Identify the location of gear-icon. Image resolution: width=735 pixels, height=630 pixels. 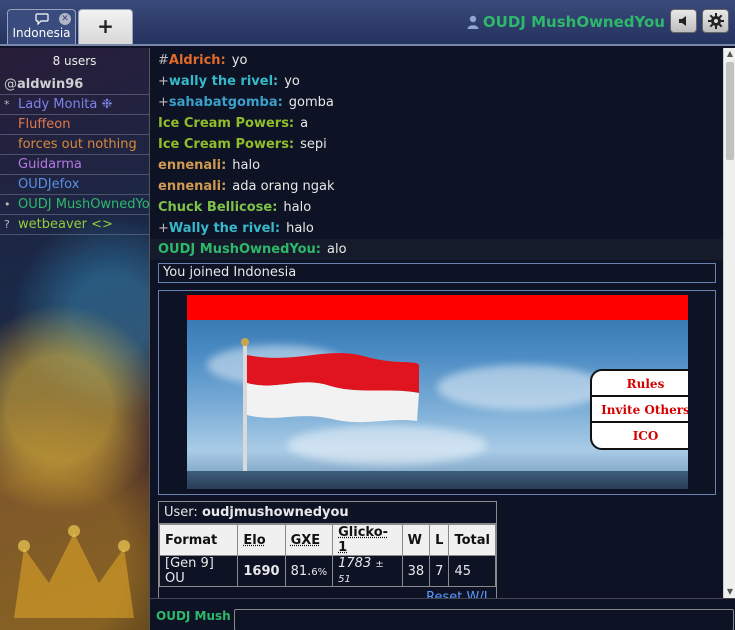
(716, 21).